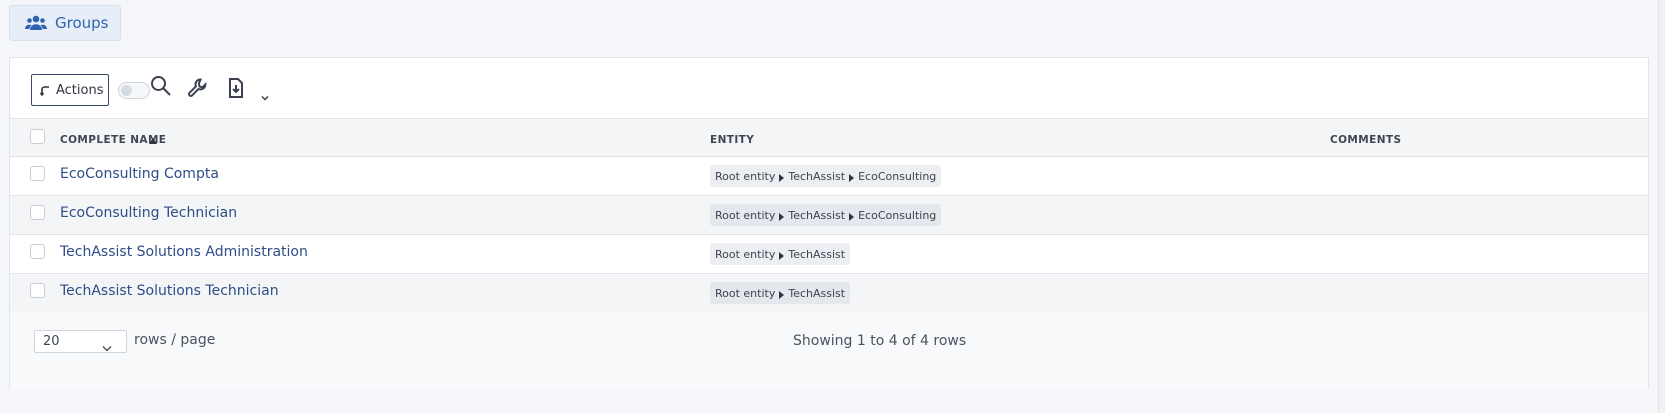 This screenshot has height=413, width=1665. I want to click on column-comments: Comments, so click(1365, 140).